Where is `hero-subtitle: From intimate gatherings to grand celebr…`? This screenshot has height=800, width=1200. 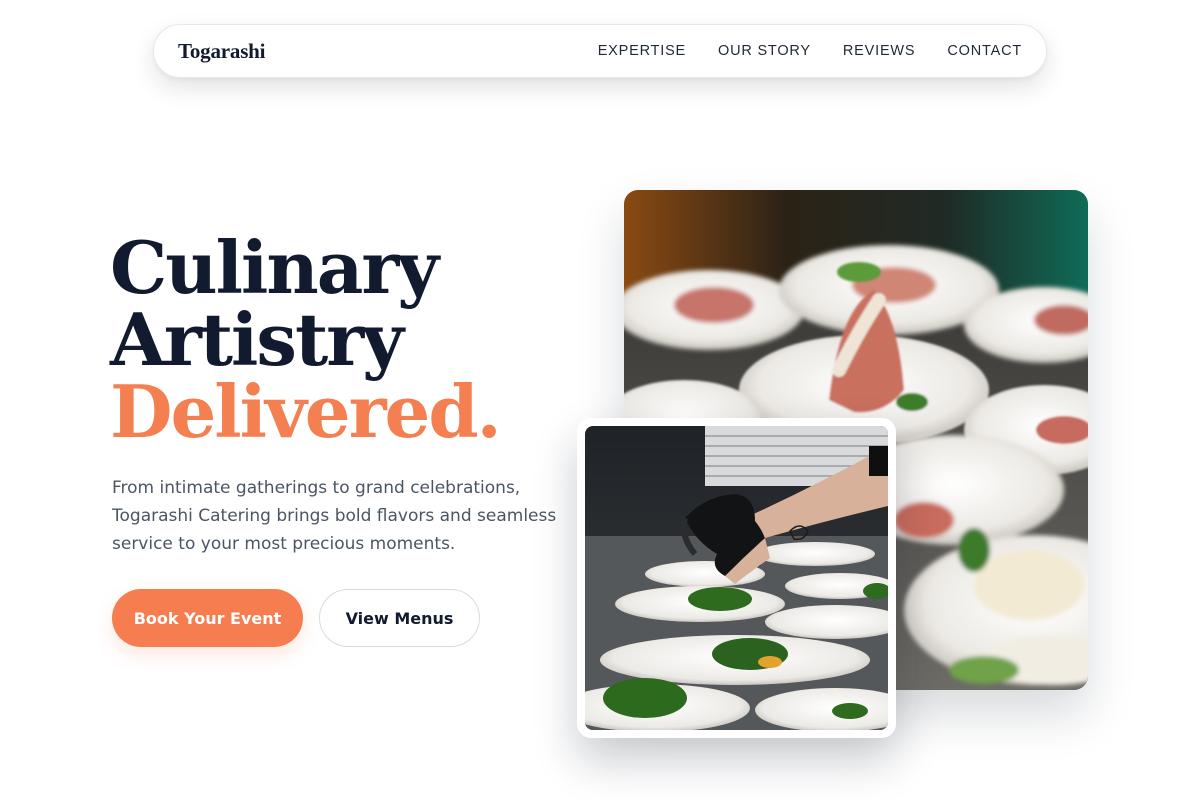
hero-subtitle: From intimate gatherings to grand celebr… is located at coordinates (334, 516).